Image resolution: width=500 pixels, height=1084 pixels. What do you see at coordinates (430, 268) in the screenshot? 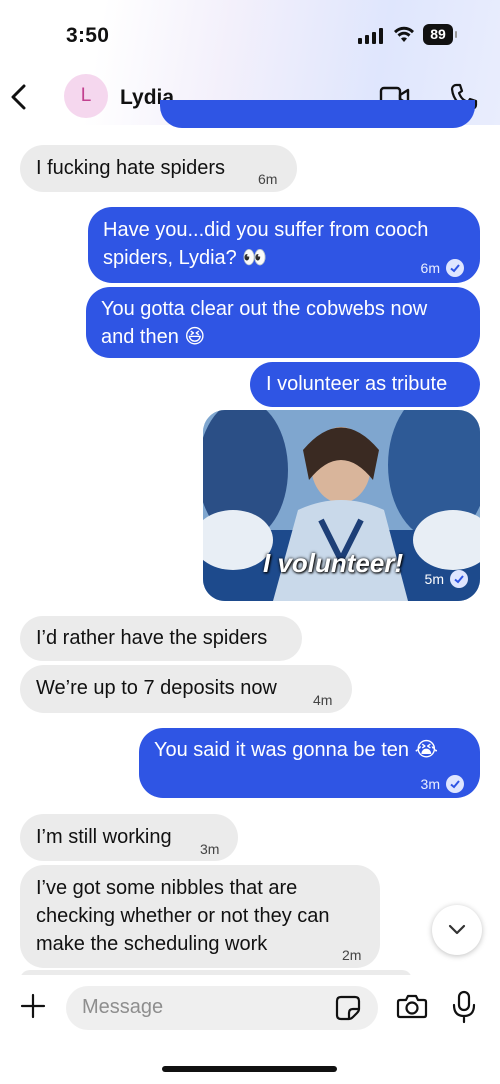
I see `message-timestamp-value: 6m` at bounding box center [430, 268].